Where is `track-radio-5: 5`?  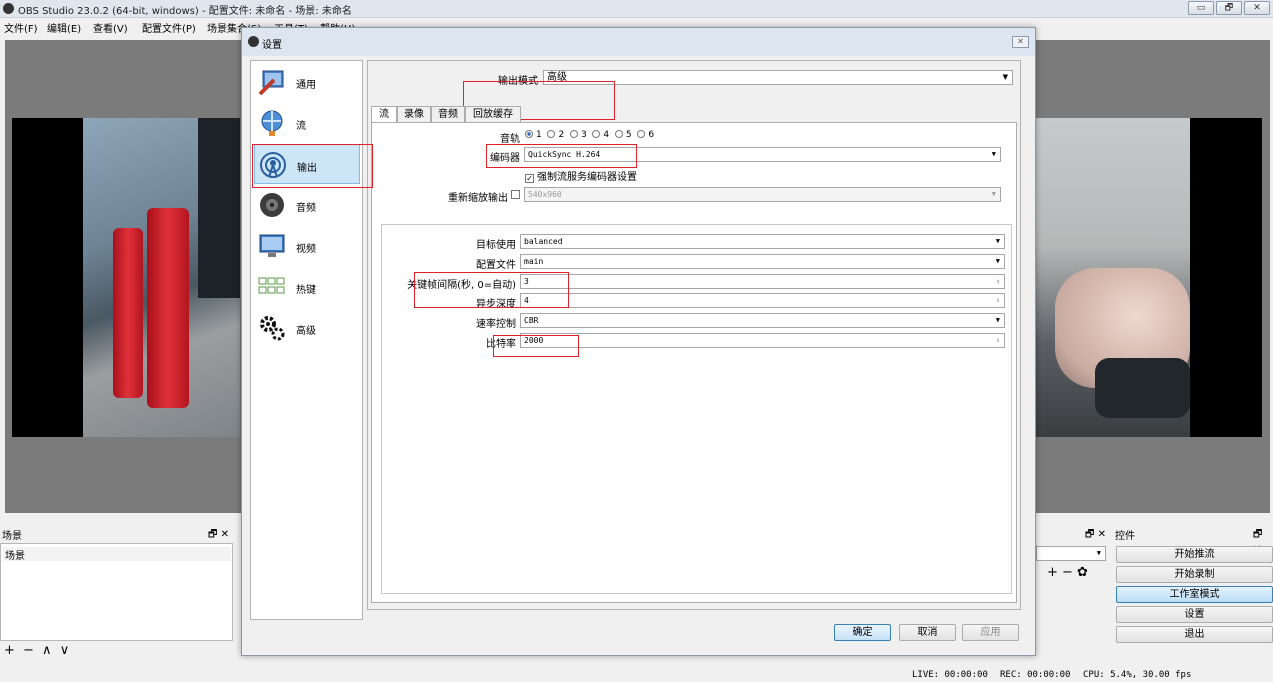 track-radio-5: 5 is located at coordinates (623, 135).